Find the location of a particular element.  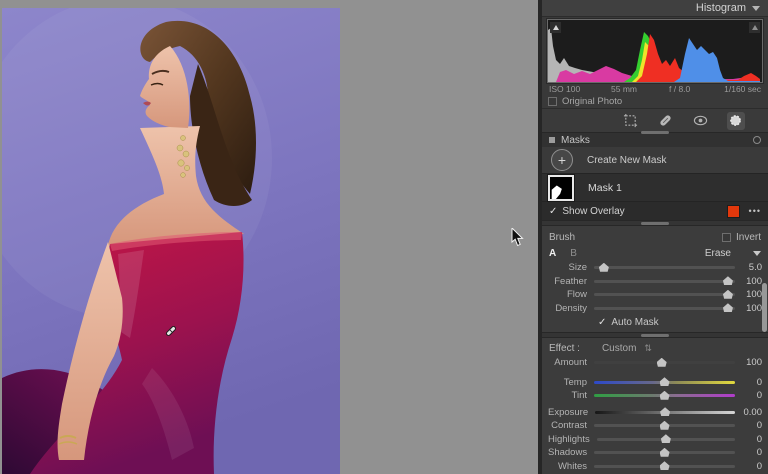

histogram-title: Histogram is located at coordinates (720, 8).